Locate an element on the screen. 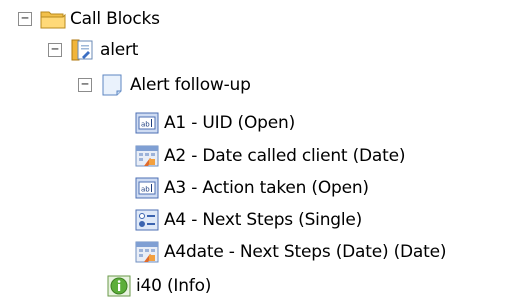  tree-item-label: A1 - UID (Open) is located at coordinates (230, 123).